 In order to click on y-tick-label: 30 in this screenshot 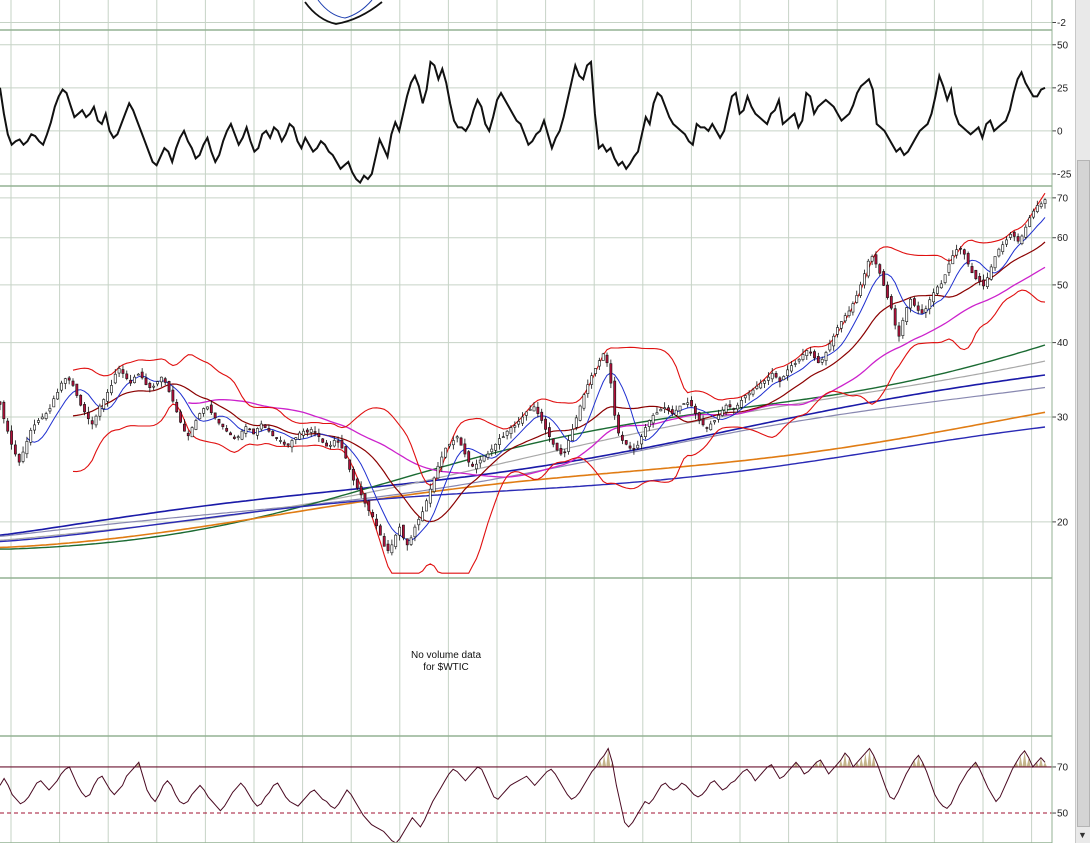, I will do `click(1063, 418)`.